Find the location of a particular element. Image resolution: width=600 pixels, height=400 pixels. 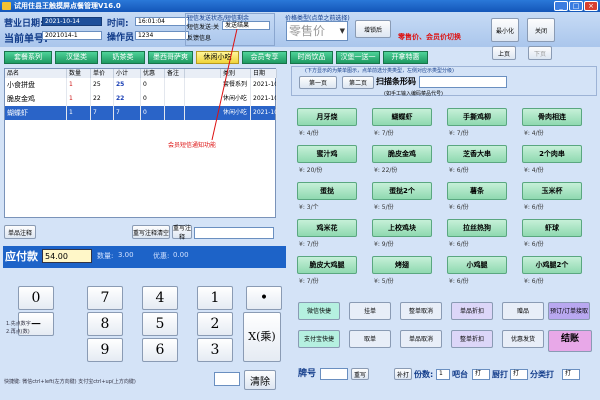

dish-button: 骨肉相连 is located at coordinates (552, 117).